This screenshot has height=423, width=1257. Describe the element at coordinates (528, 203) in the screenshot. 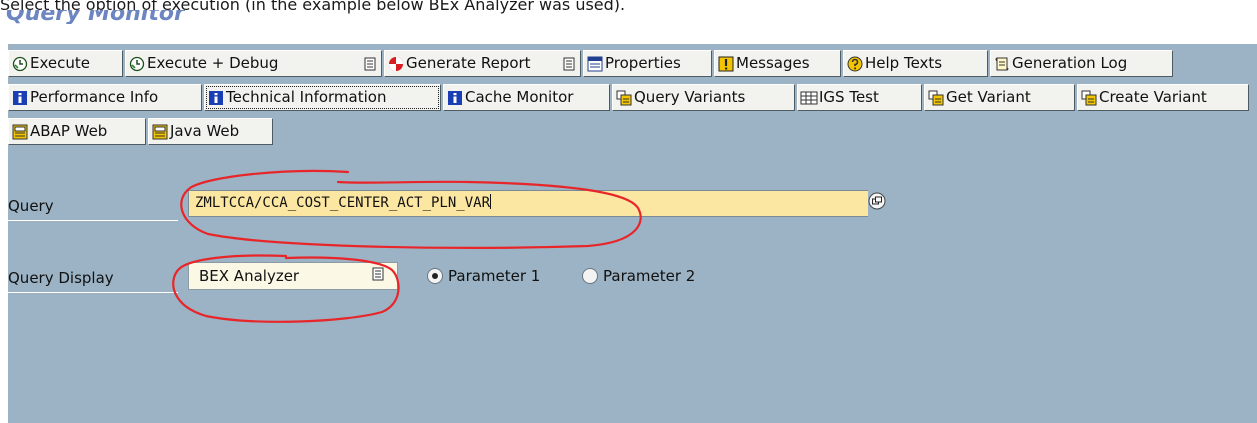

I see `query-input: ZMLTCCA/CCA_COST_CENTER_ACT_PLN_VAR` at that location.